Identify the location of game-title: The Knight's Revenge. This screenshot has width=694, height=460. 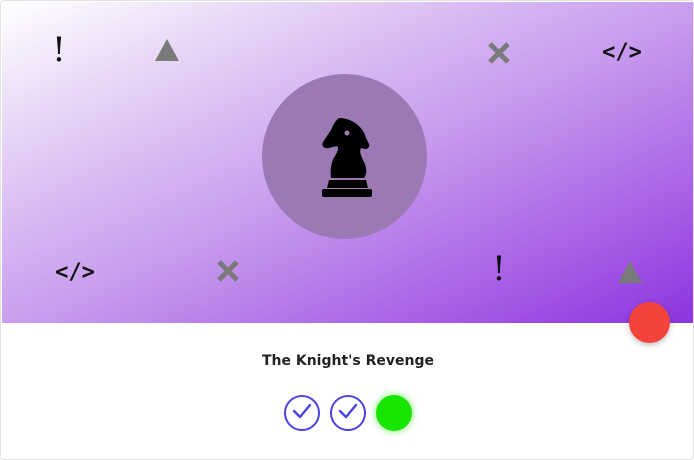
(348, 361).